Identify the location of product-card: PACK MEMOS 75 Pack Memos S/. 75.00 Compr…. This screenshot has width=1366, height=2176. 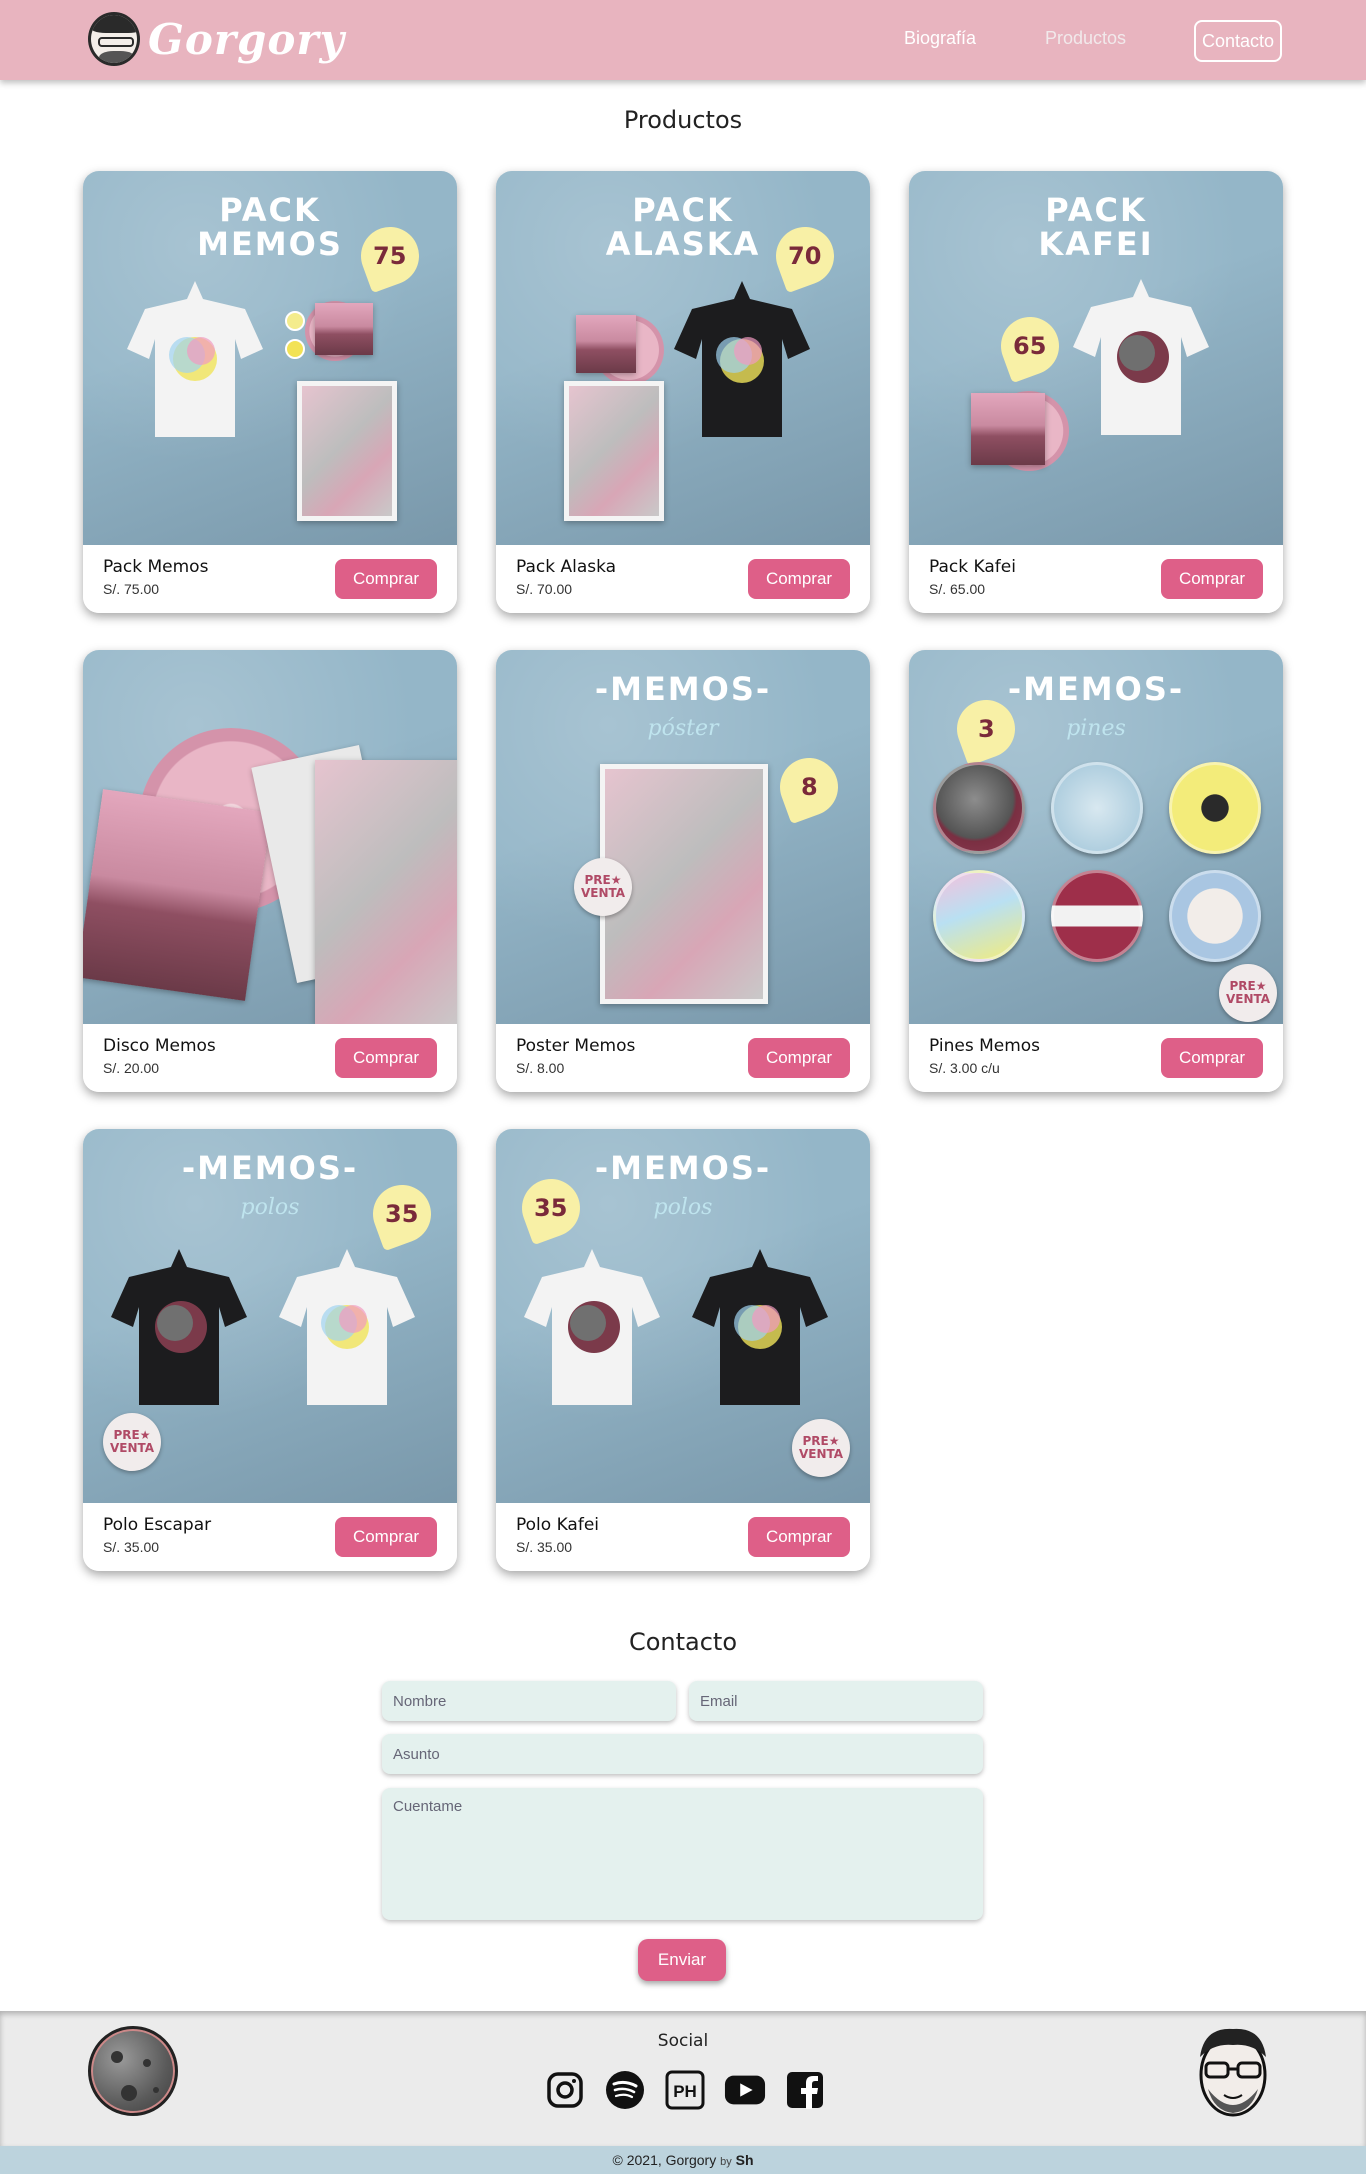
(270, 392).